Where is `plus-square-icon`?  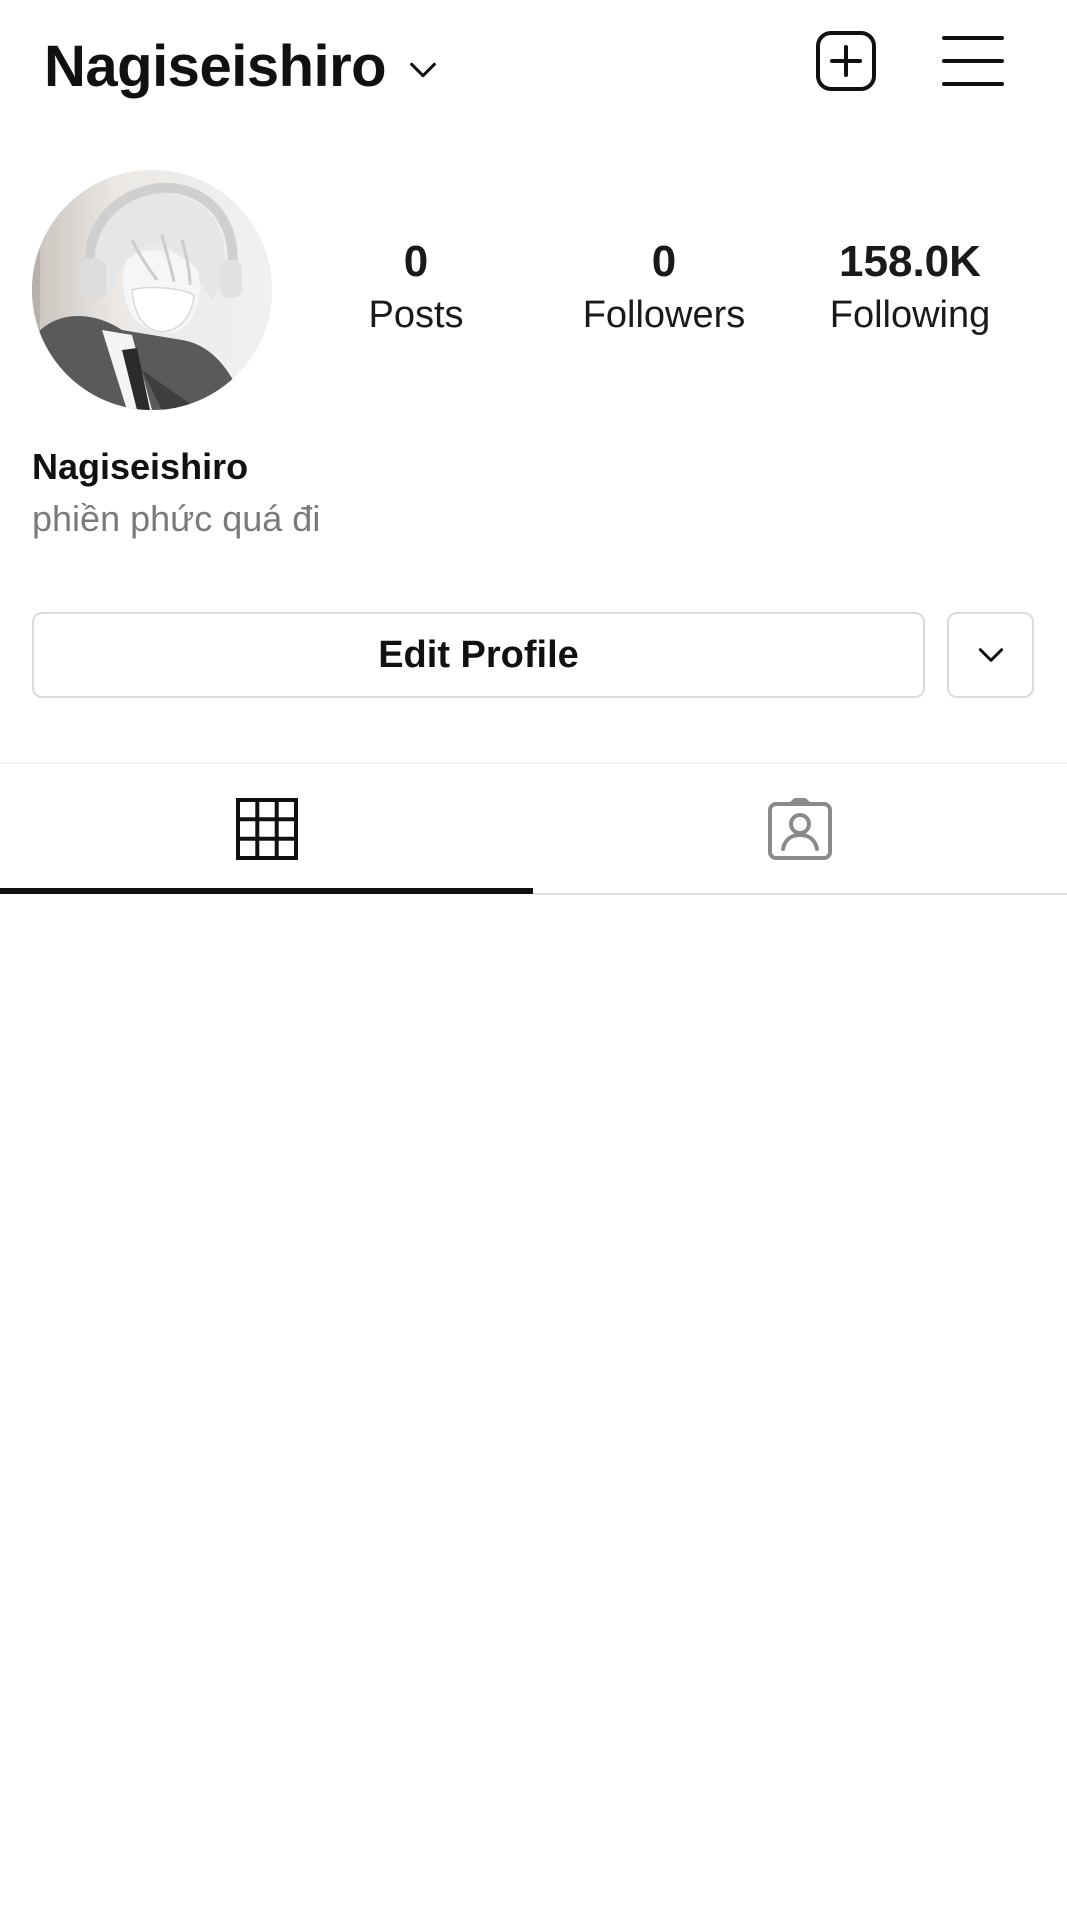 plus-square-icon is located at coordinates (846, 61).